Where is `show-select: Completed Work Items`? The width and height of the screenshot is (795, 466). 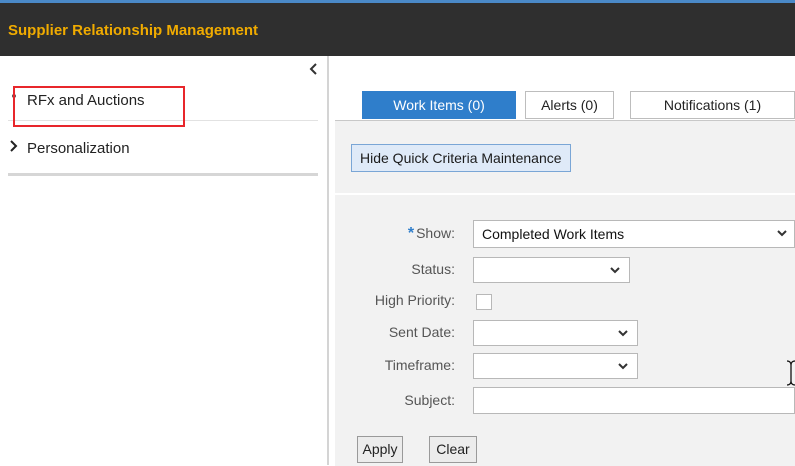 show-select: Completed Work Items is located at coordinates (634, 234).